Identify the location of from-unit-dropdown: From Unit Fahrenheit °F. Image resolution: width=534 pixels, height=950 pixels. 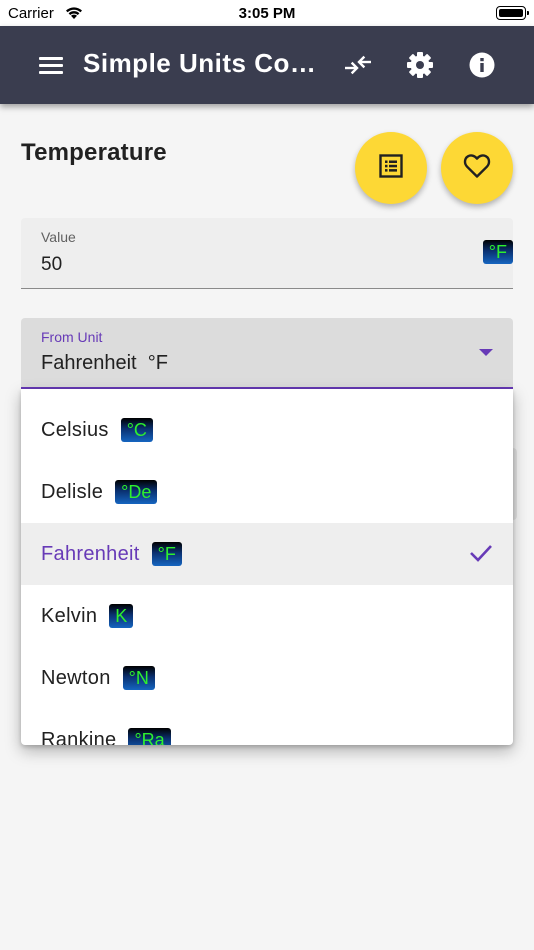
(267, 353).